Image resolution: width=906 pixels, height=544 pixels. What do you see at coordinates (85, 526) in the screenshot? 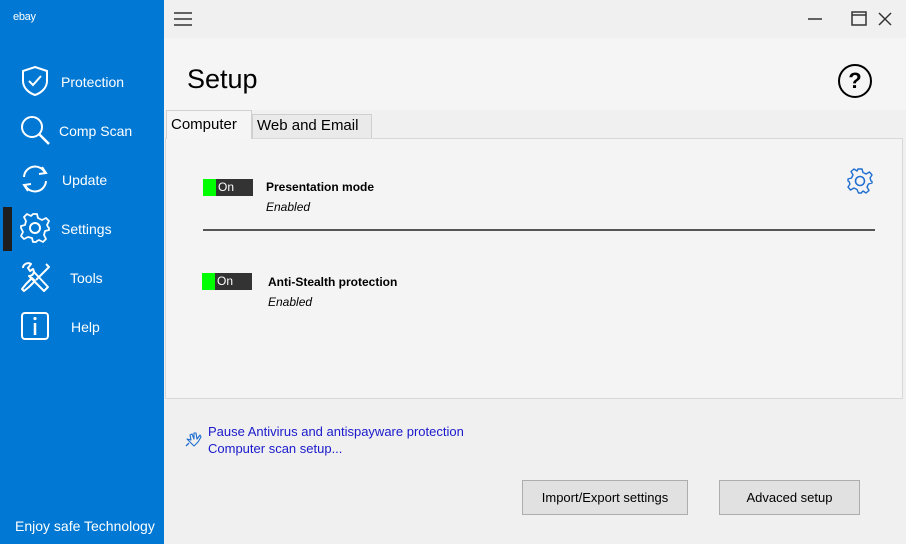
I see `tagline: Enjoy safe Technology` at bounding box center [85, 526].